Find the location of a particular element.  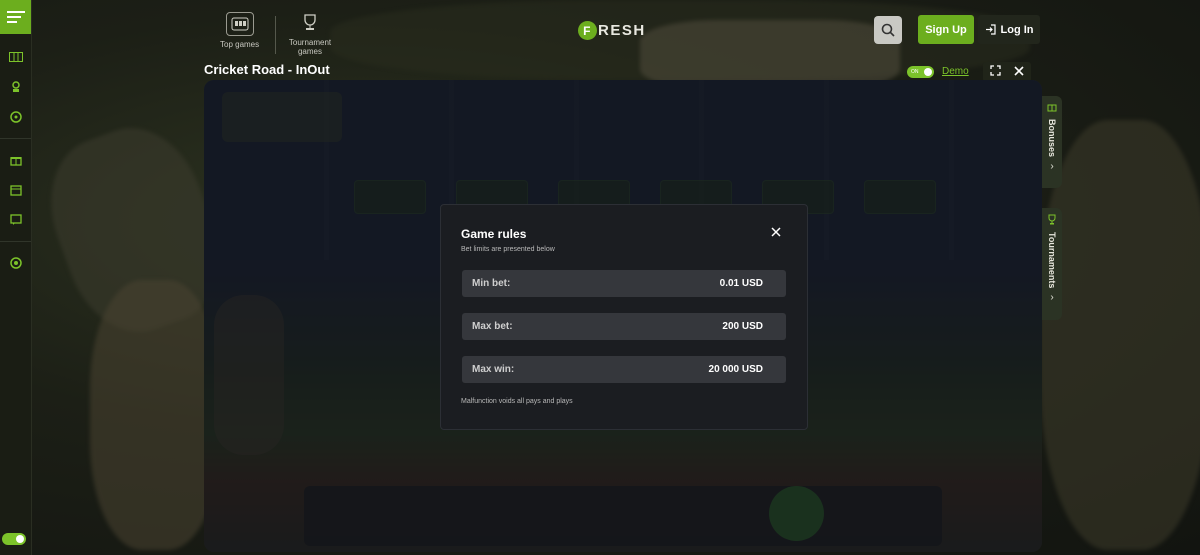

bonuses-tab: Bonuses › is located at coordinates (1052, 142).